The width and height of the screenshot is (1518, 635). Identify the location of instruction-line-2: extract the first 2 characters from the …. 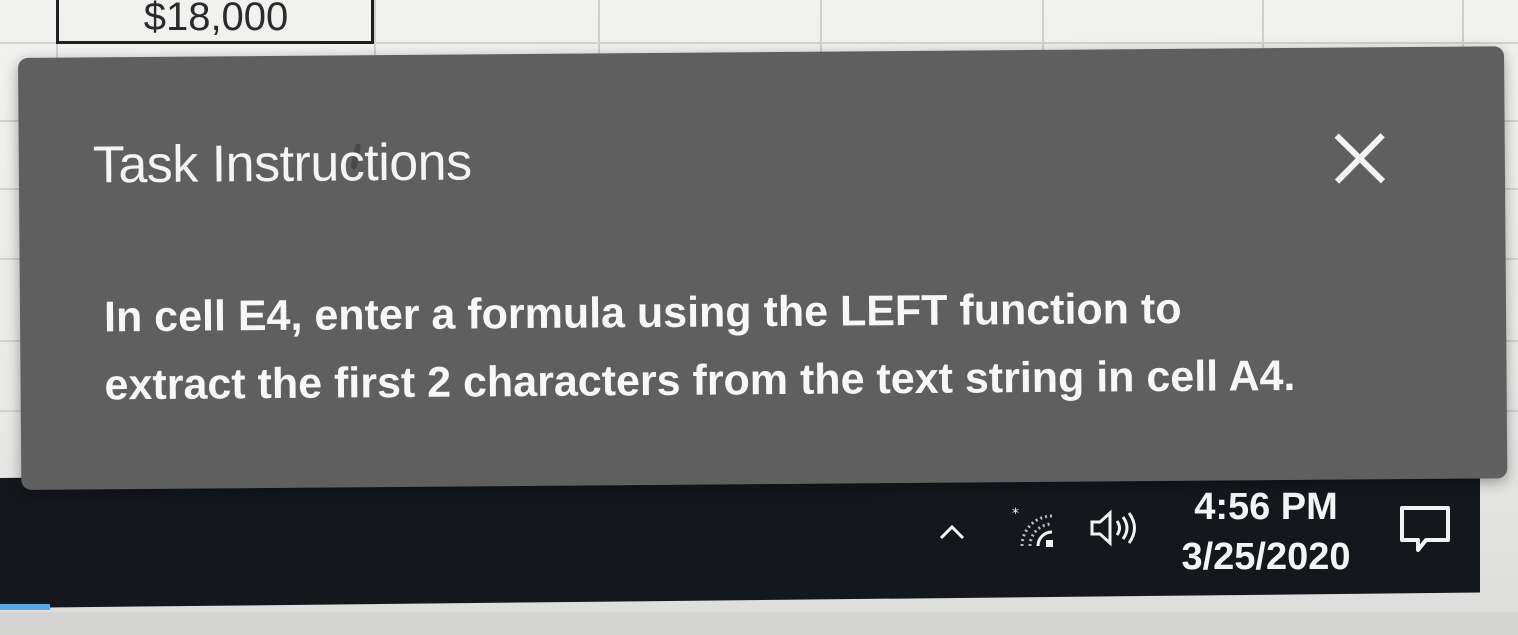
(700, 380).